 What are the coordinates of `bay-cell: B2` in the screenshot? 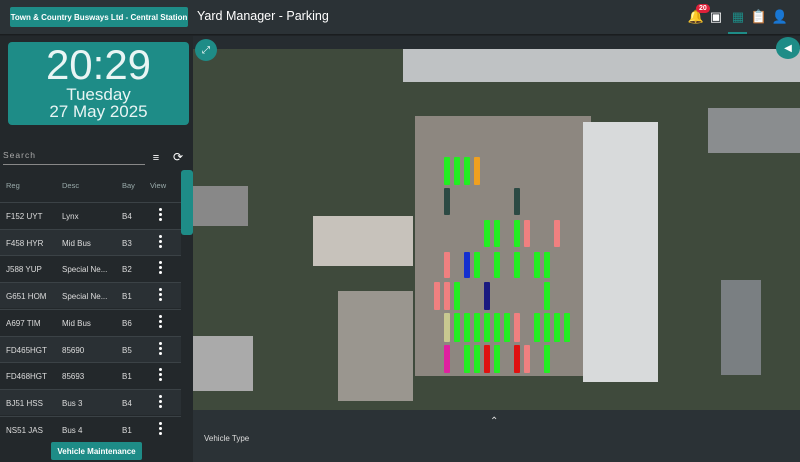 It's located at (127, 270).